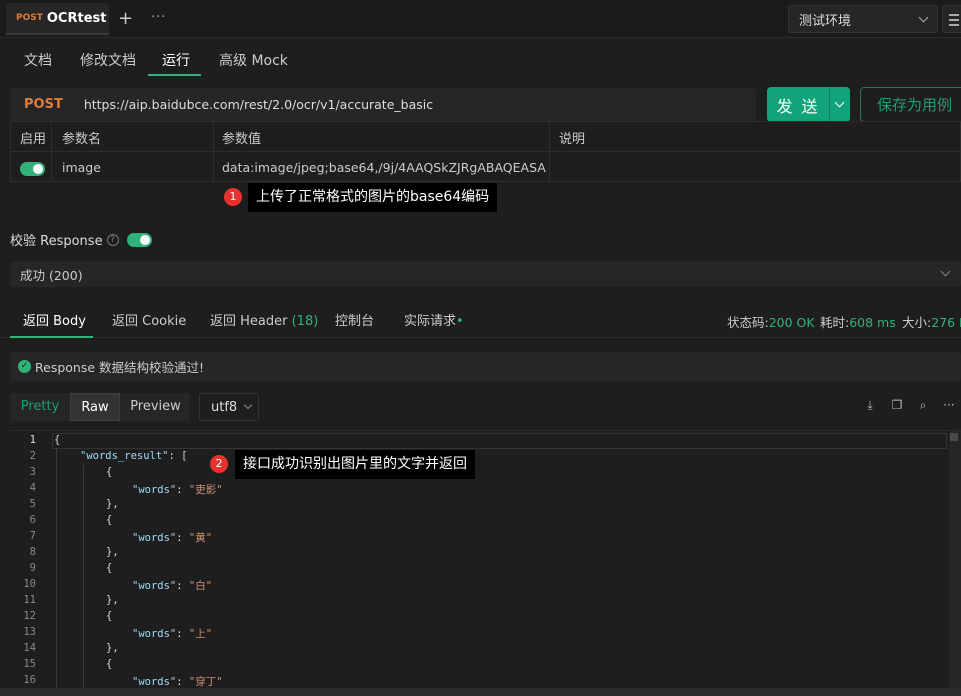 Image resolution: width=961 pixels, height=696 pixels. What do you see at coordinates (931, 322) in the screenshot?
I see `response-size: 大小:276 B` at bounding box center [931, 322].